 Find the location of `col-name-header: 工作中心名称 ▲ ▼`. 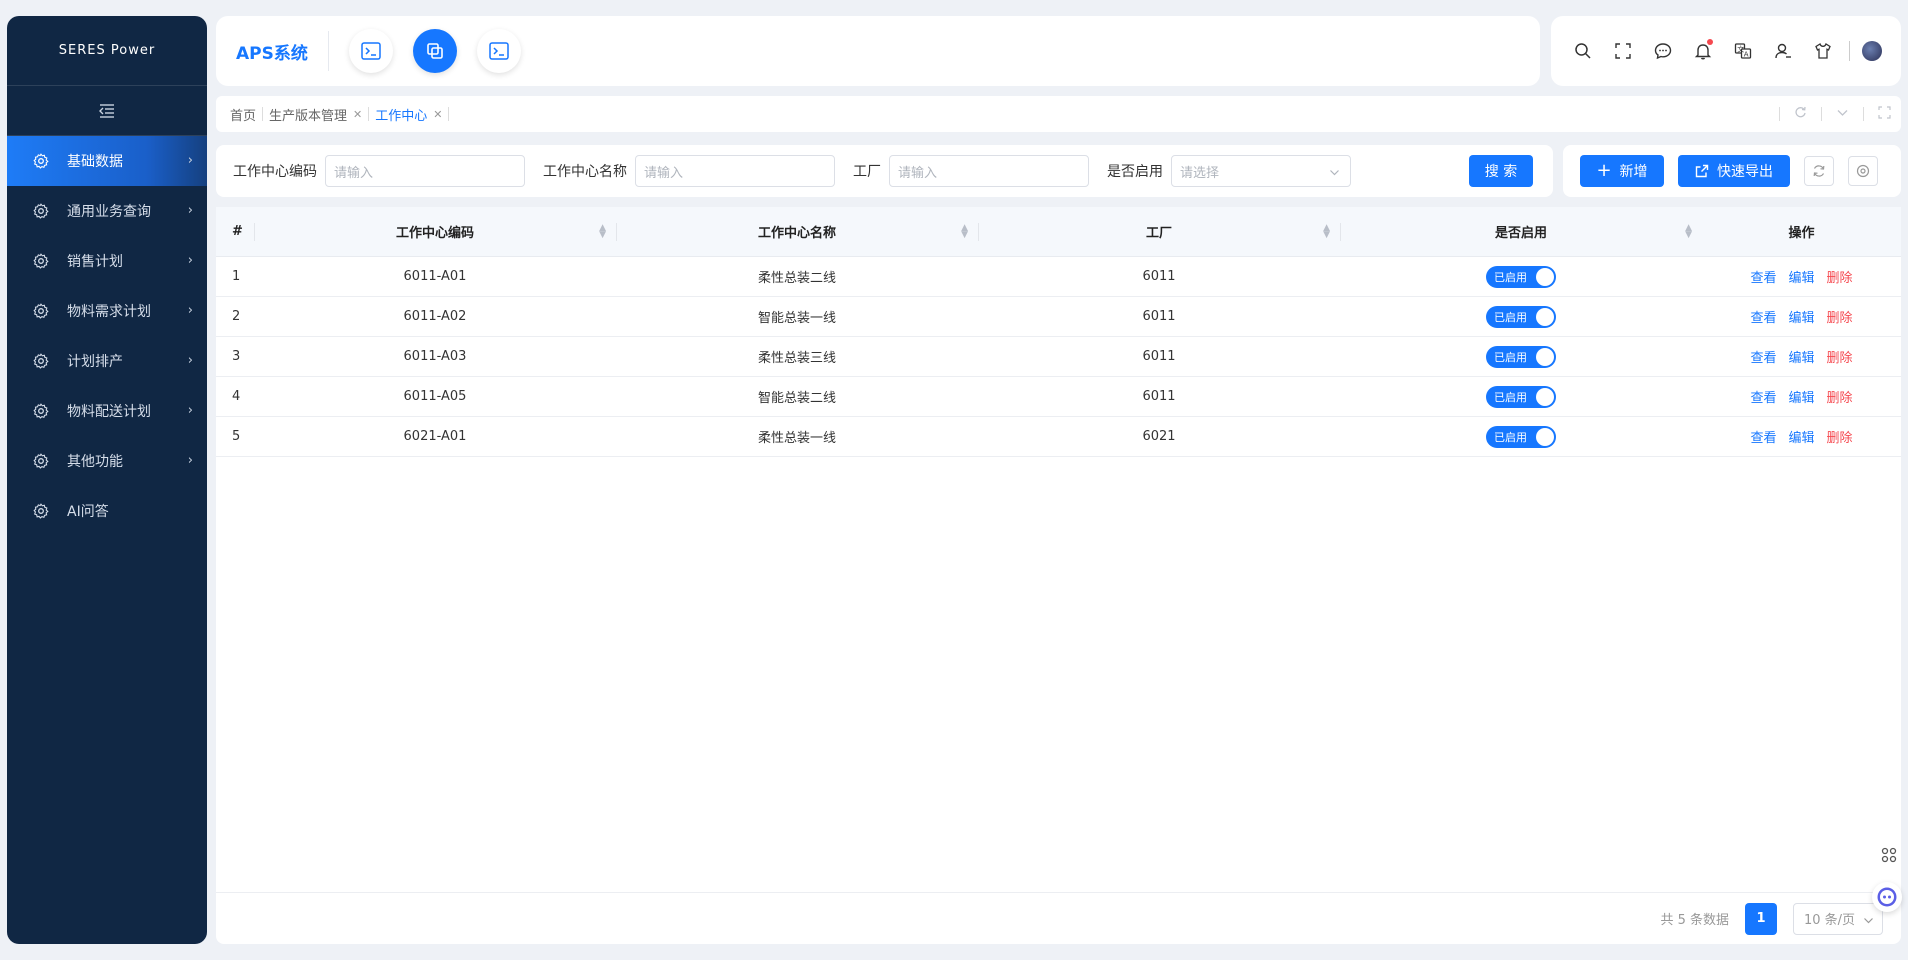

col-name-header: 工作中心名称 ▲ ▼ is located at coordinates (797, 231).